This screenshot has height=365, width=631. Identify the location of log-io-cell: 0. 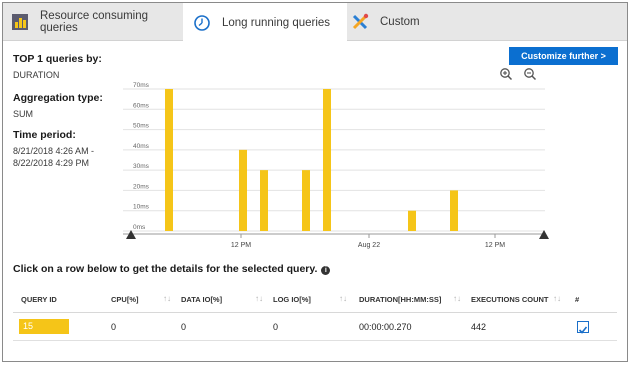
(276, 327).